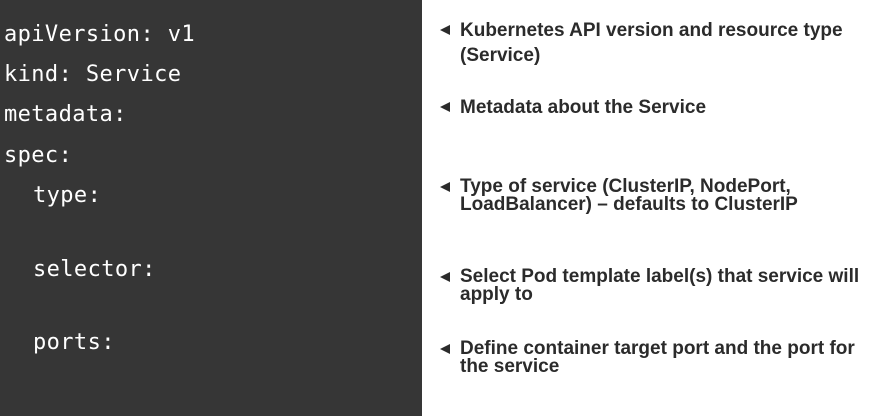 This screenshot has height=416, width=875. What do you see at coordinates (94, 269) in the screenshot?
I see `code-line-selector: selector:` at bounding box center [94, 269].